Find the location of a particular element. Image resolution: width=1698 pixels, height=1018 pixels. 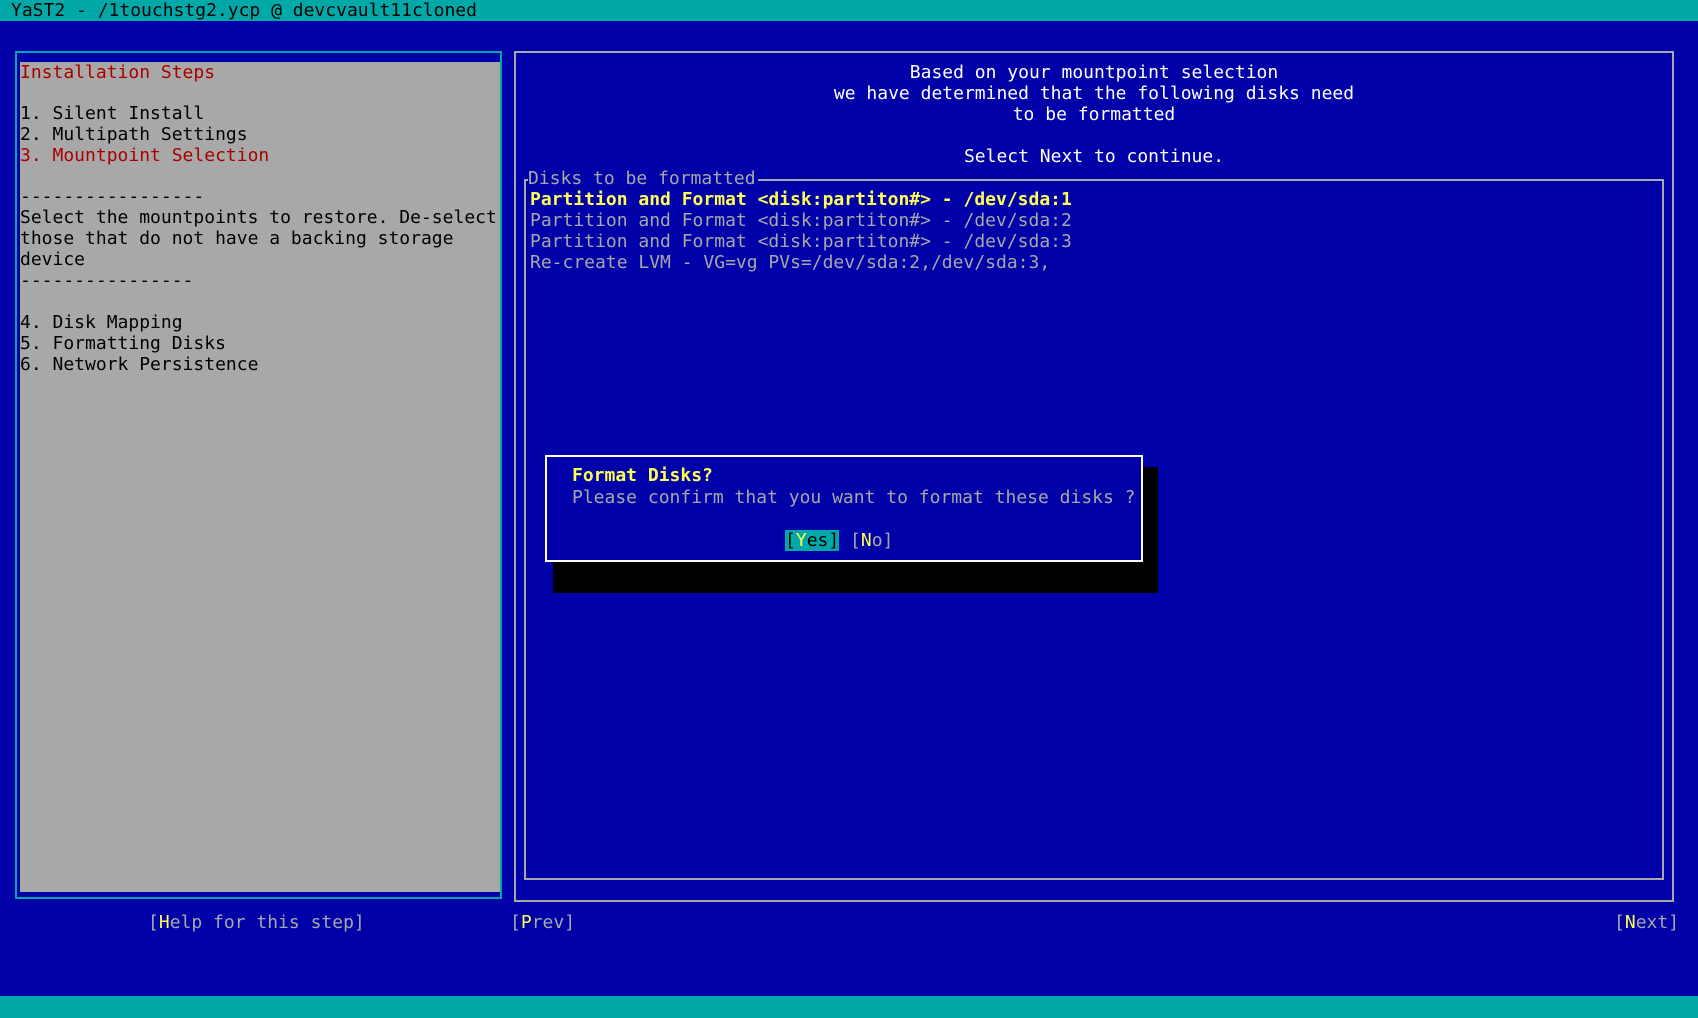

step-description-line: those that do not have a backing storage is located at coordinates (237, 238).